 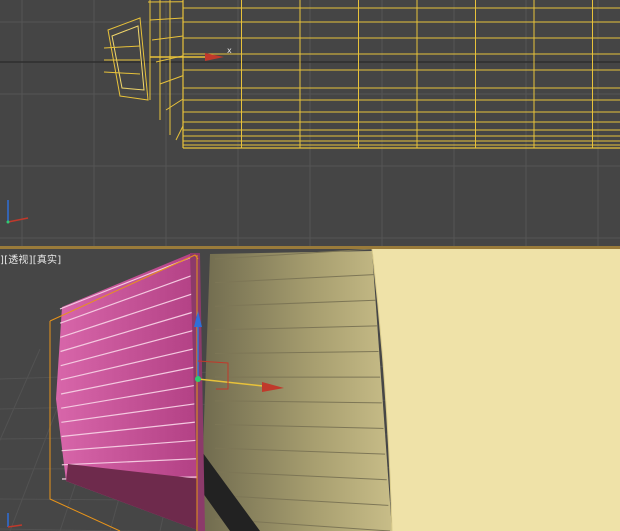 I want to click on view-type-menu: 透视, so click(x=18, y=260).